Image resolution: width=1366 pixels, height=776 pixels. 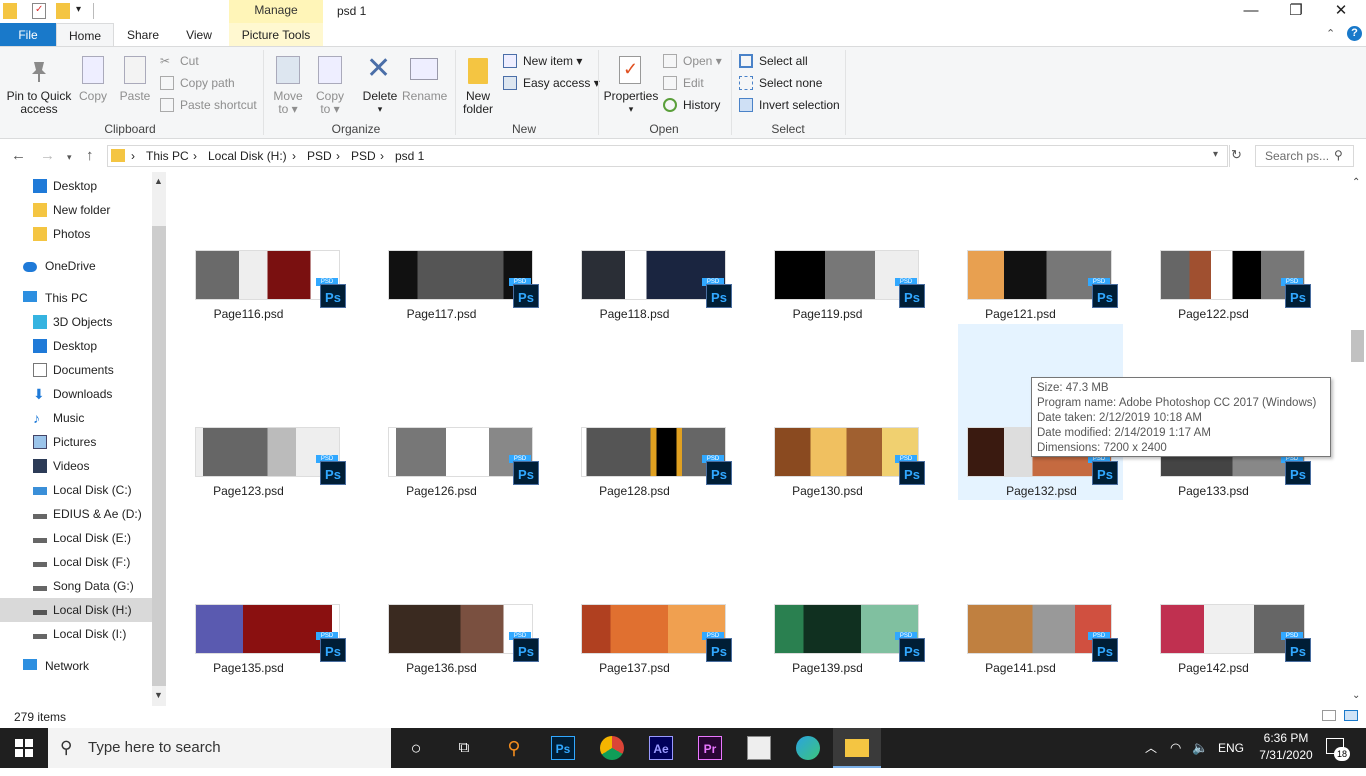 I want to click on maximize-button: ❐, so click(x=1296, y=11).